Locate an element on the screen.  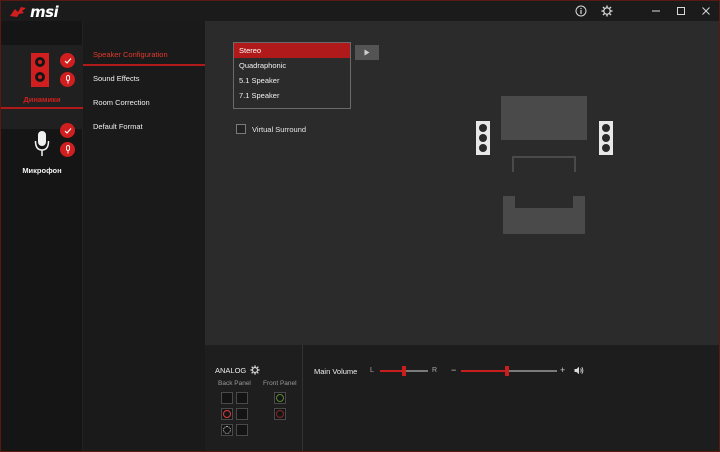
title-bar: msi is located at coordinates (360, 11).